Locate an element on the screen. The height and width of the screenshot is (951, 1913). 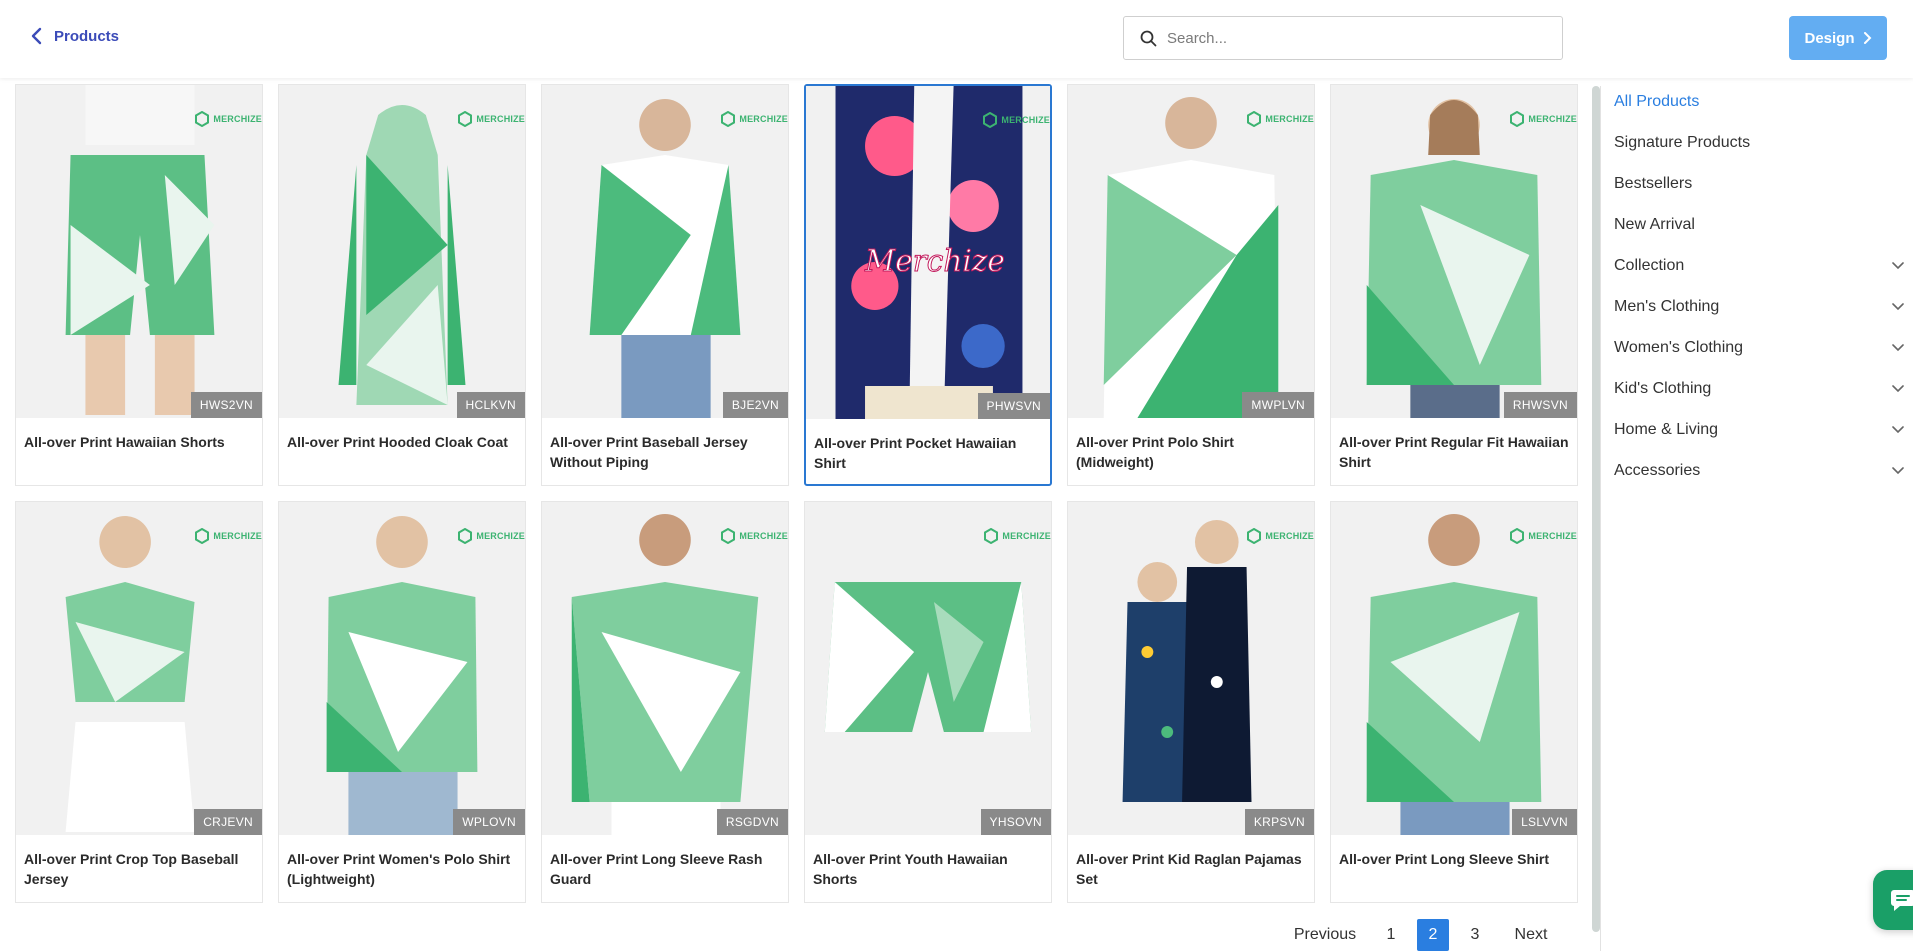
page-3-button: 3 is located at coordinates (1475, 935).